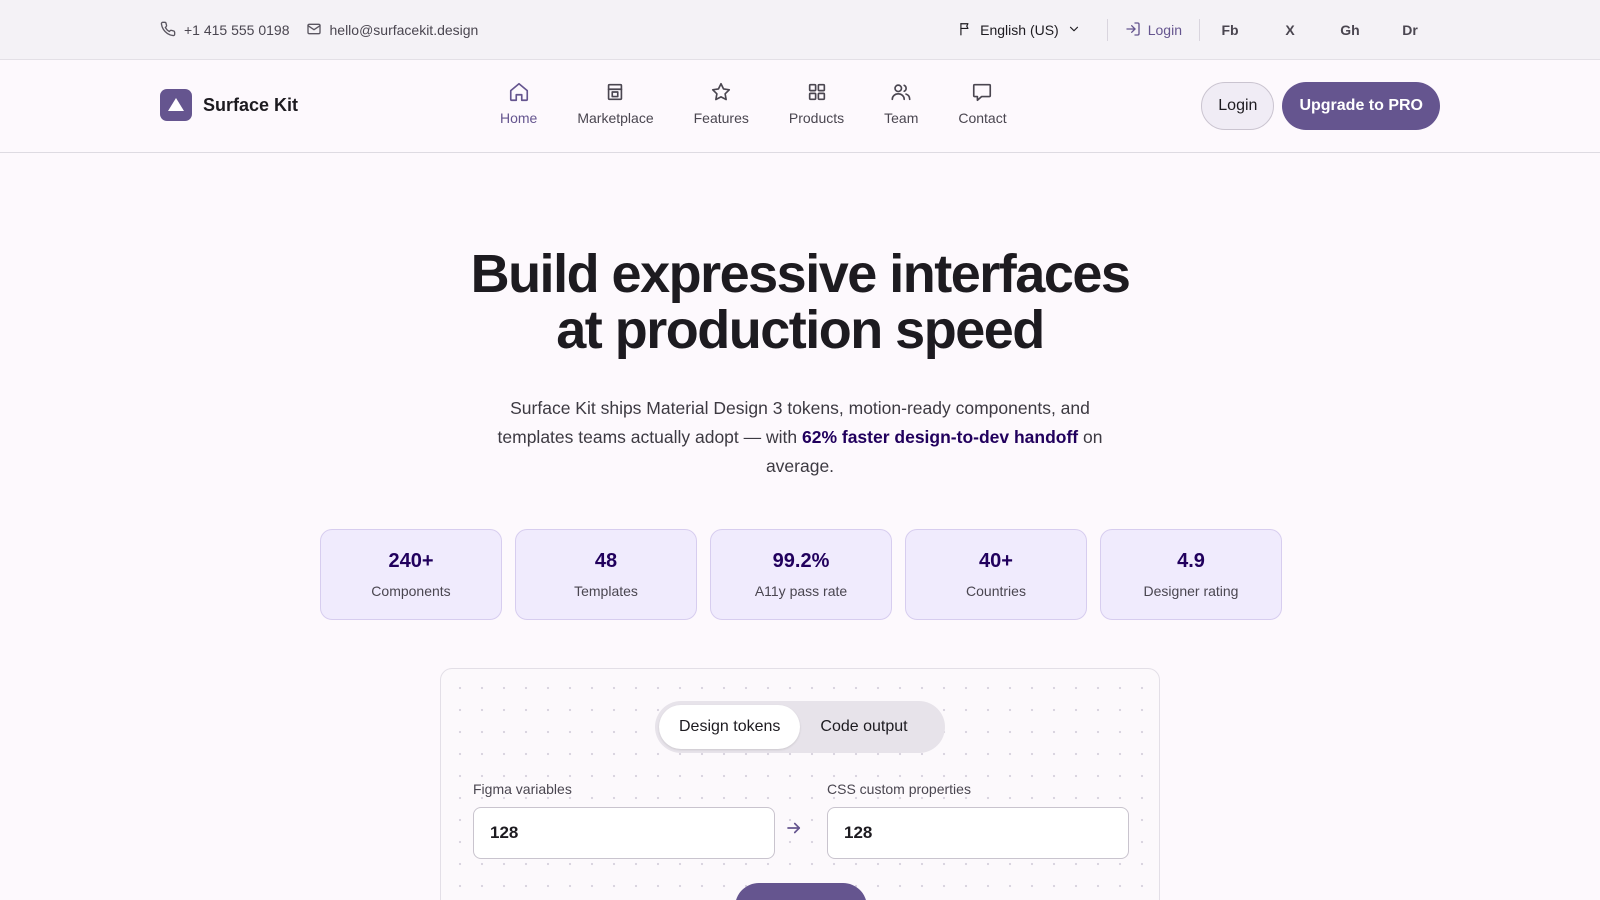  I want to click on stat-label: Countries, so click(996, 591).